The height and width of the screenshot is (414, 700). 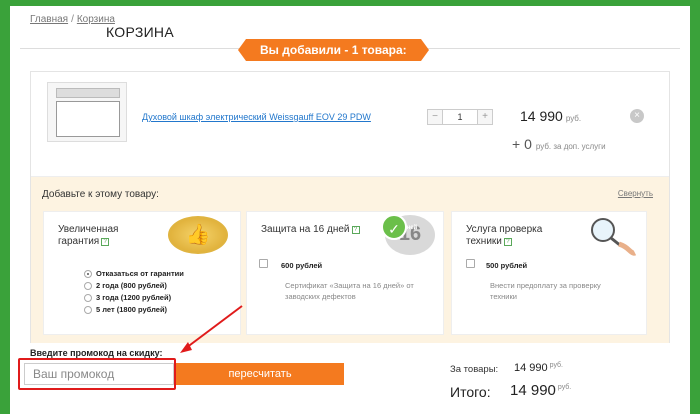 What do you see at coordinates (140, 32) in the screenshot?
I see `page-title: КОРЗИНА` at bounding box center [140, 32].